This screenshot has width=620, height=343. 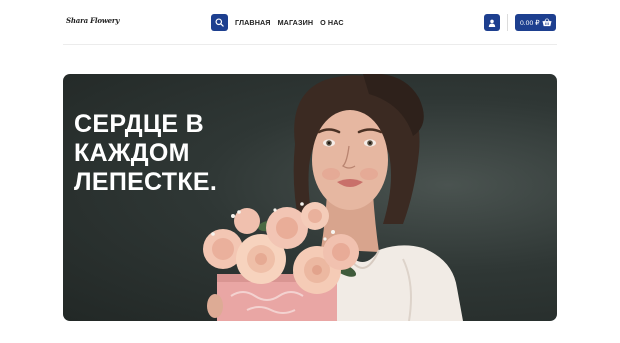 I want to click on account-button, so click(x=492, y=22).